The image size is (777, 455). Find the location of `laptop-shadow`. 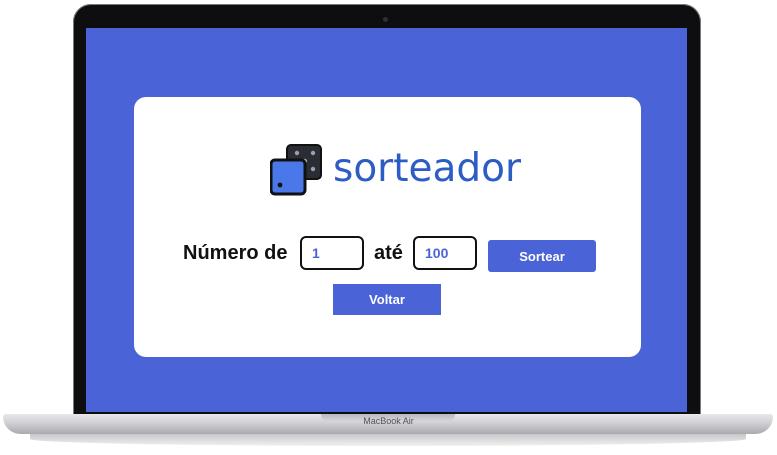

laptop-shadow is located at coordinates (388, 439).